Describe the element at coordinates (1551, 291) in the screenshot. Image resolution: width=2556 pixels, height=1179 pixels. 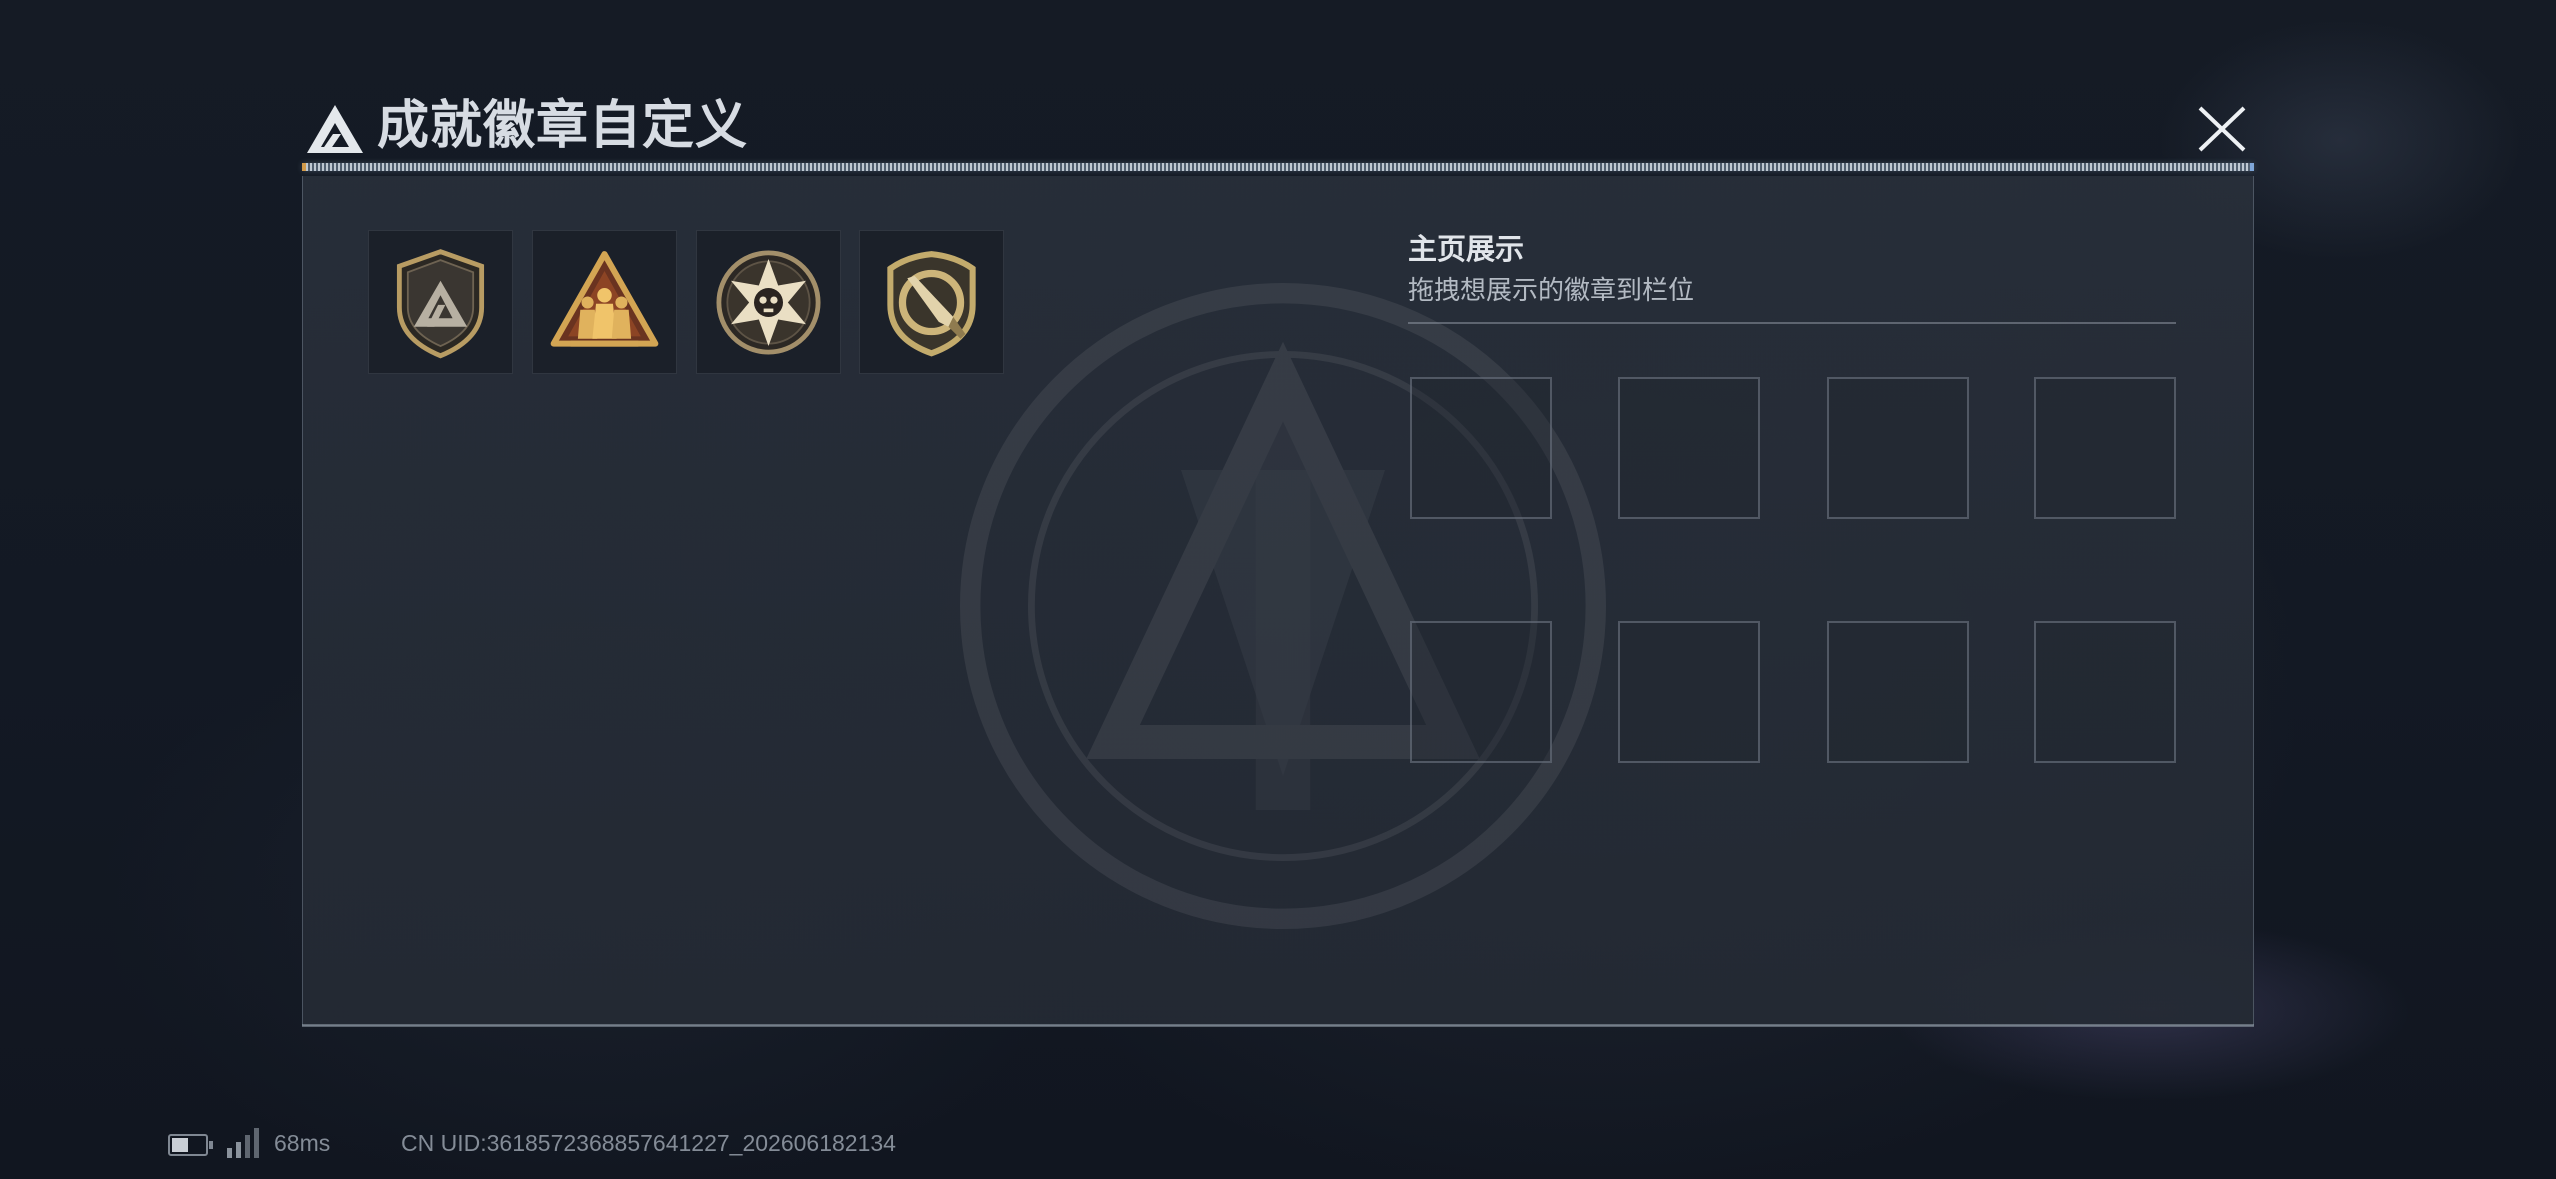
I see `showcase-hint: 拖拽想展示的徽章到栏位` at that location.